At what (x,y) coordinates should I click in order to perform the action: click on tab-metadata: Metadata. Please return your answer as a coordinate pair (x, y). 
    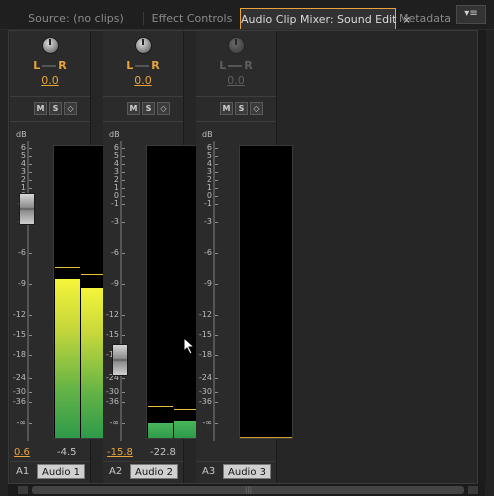
    Looking at the image, I should click on (425, 18).